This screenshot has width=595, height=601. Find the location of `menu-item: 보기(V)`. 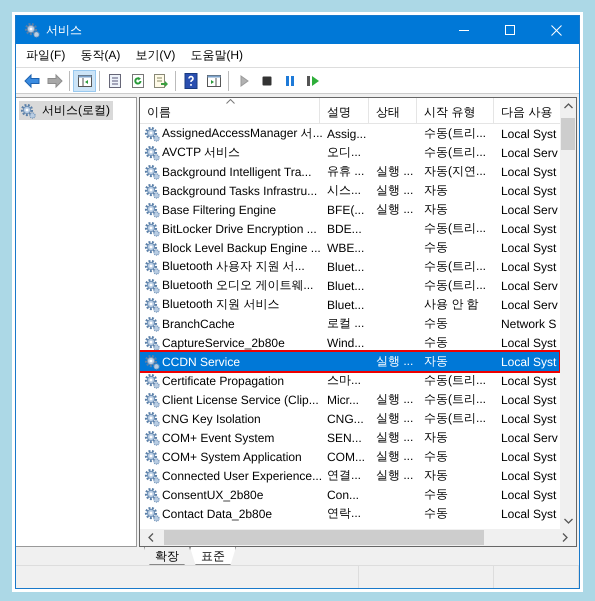

menu-item: 보기(V) is located at coordinates (155, 55).